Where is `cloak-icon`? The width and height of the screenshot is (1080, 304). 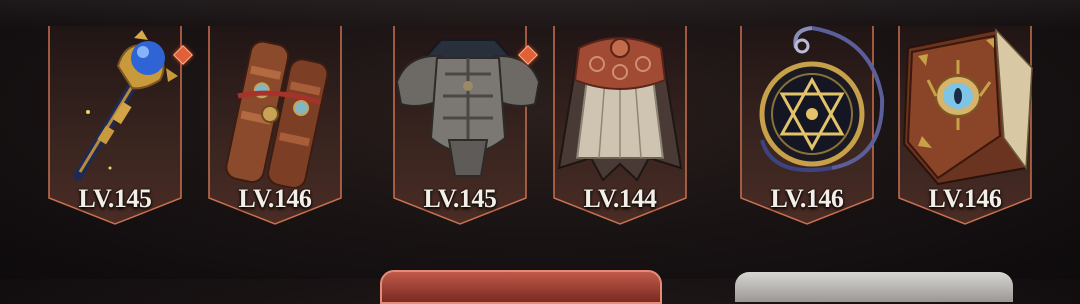
cloak-icon is located at coordinates (620, 109).